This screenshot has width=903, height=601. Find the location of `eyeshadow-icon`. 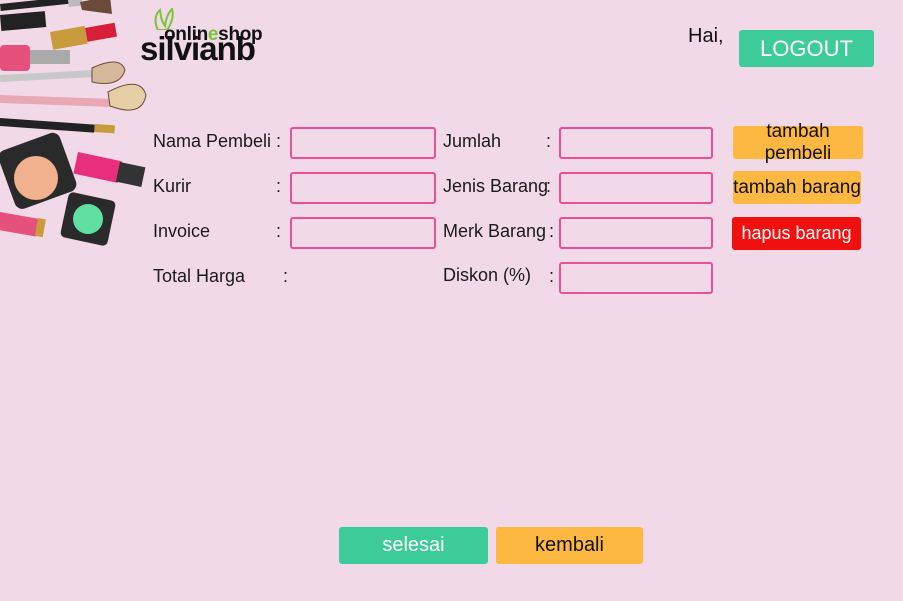

eyeshadow-icon is located at coordinates (88, 219).